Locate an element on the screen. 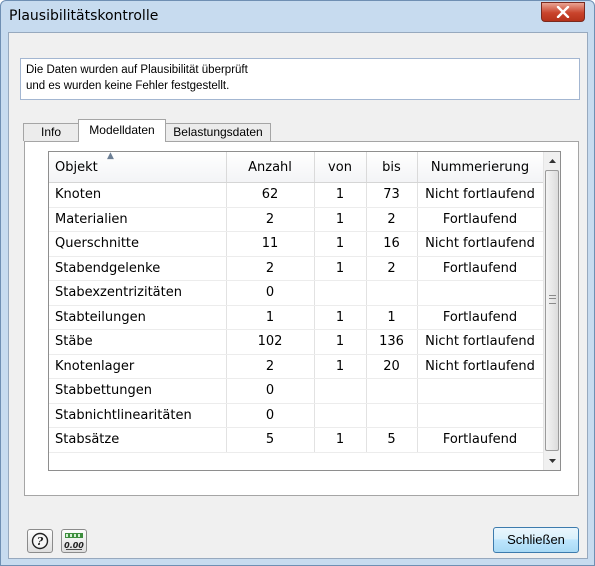 The width and height of the screenshot is (595, 566). cell-bis: 73 is located at coordinates (392, 195).